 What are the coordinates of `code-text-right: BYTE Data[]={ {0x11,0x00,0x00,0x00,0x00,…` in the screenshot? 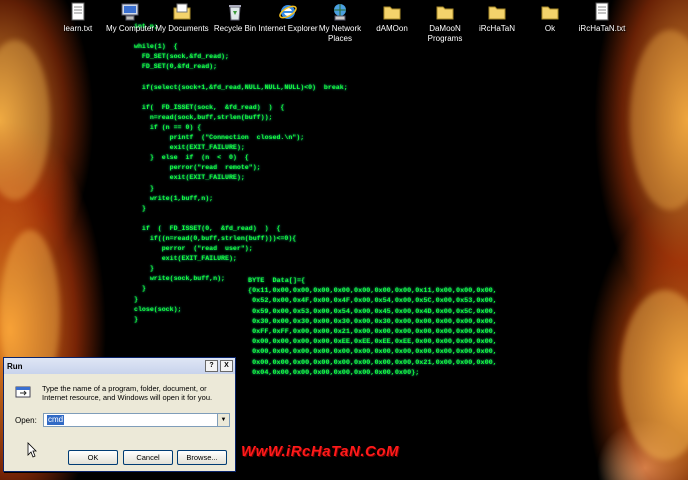 It's located at (372, 327).